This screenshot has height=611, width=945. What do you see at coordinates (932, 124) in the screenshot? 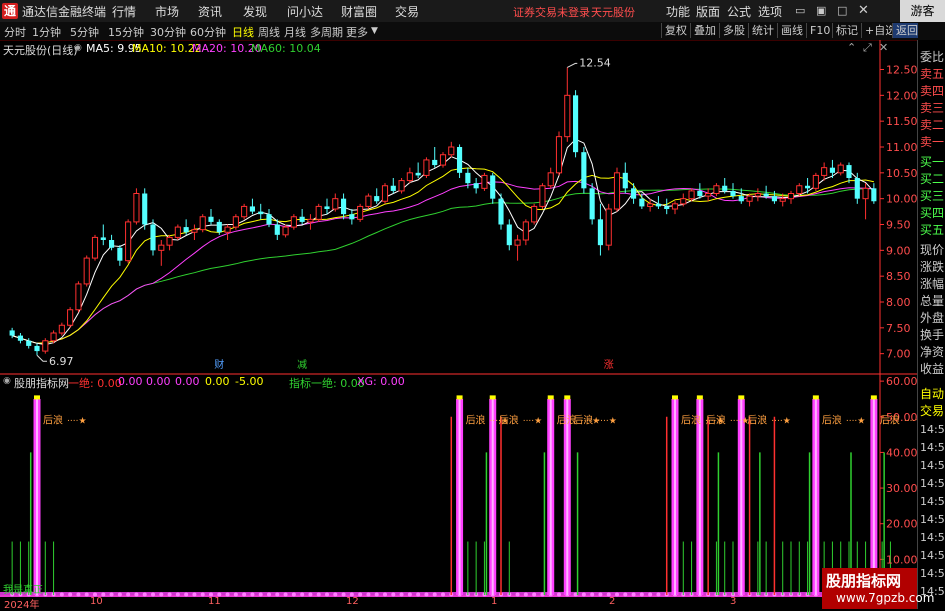
I see `quote-label-sell2: 卖二` at bounding box center [932, 124].